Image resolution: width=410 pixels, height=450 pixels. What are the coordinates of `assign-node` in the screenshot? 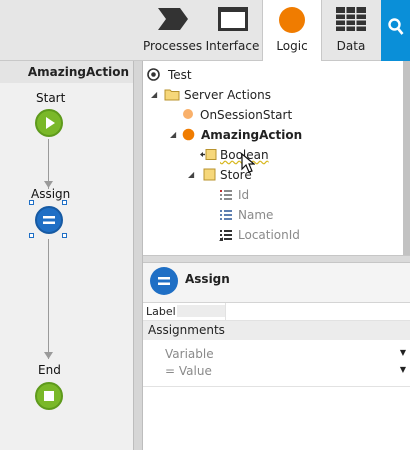 It's located at (49, 220).